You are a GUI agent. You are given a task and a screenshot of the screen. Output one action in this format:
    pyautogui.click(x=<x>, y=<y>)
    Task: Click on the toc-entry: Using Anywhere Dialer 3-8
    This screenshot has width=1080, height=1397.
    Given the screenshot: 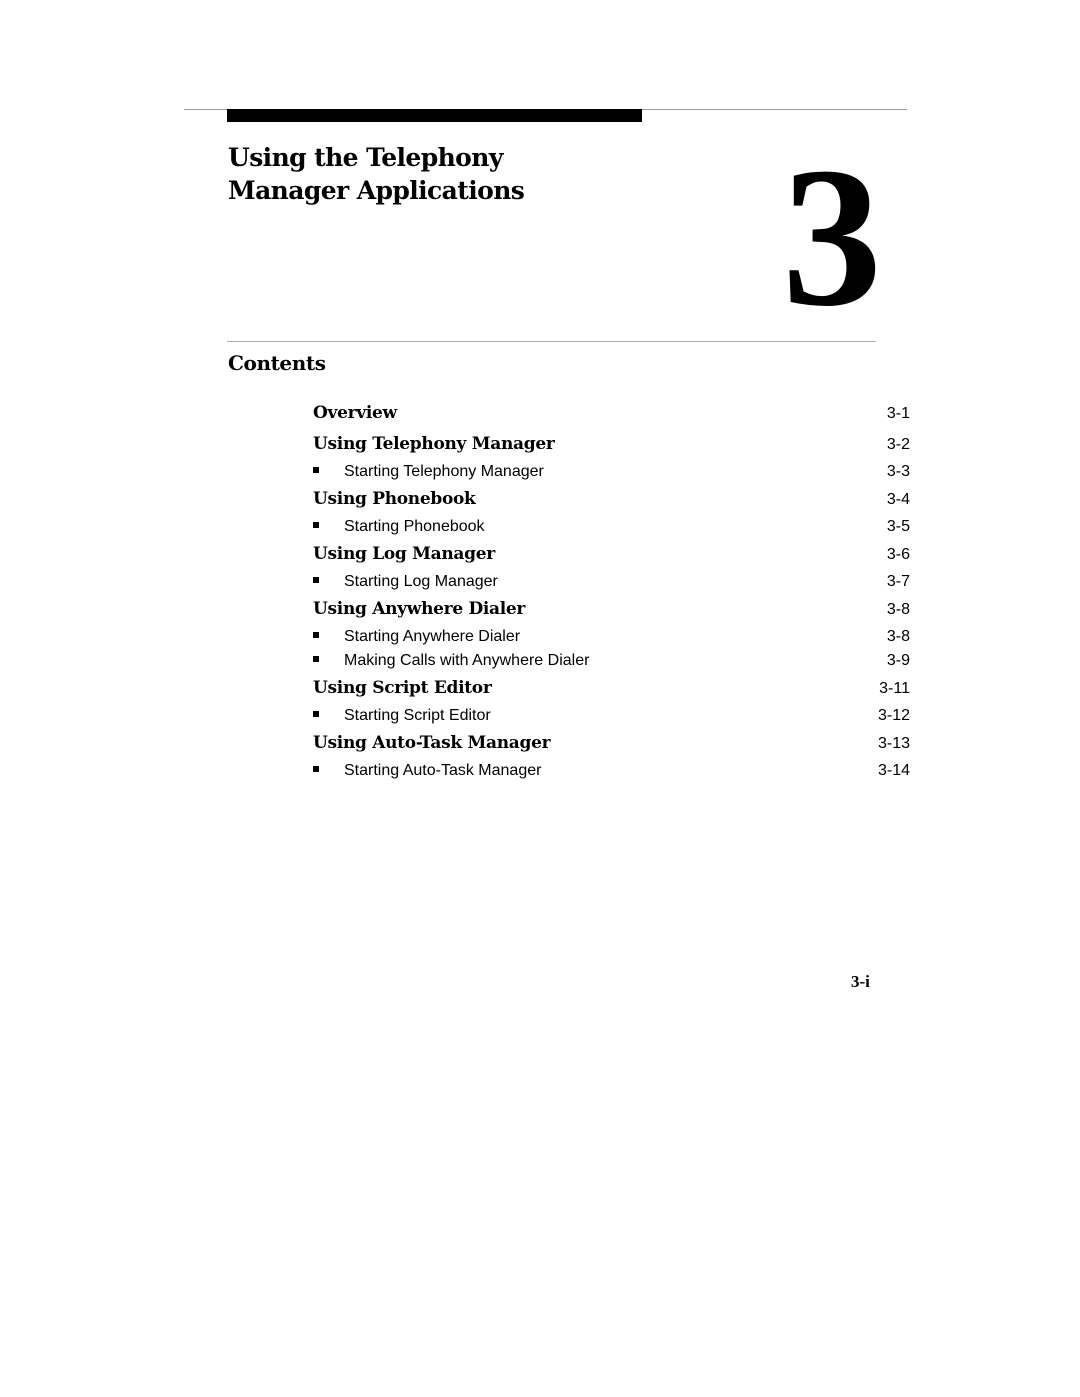 What is the action you would take?
    pyautogui.click(x=611, y=609)
    